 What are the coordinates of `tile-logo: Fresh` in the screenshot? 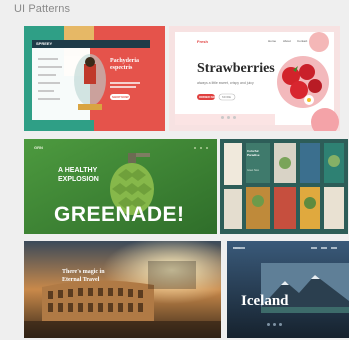 It's located at (202, 41).